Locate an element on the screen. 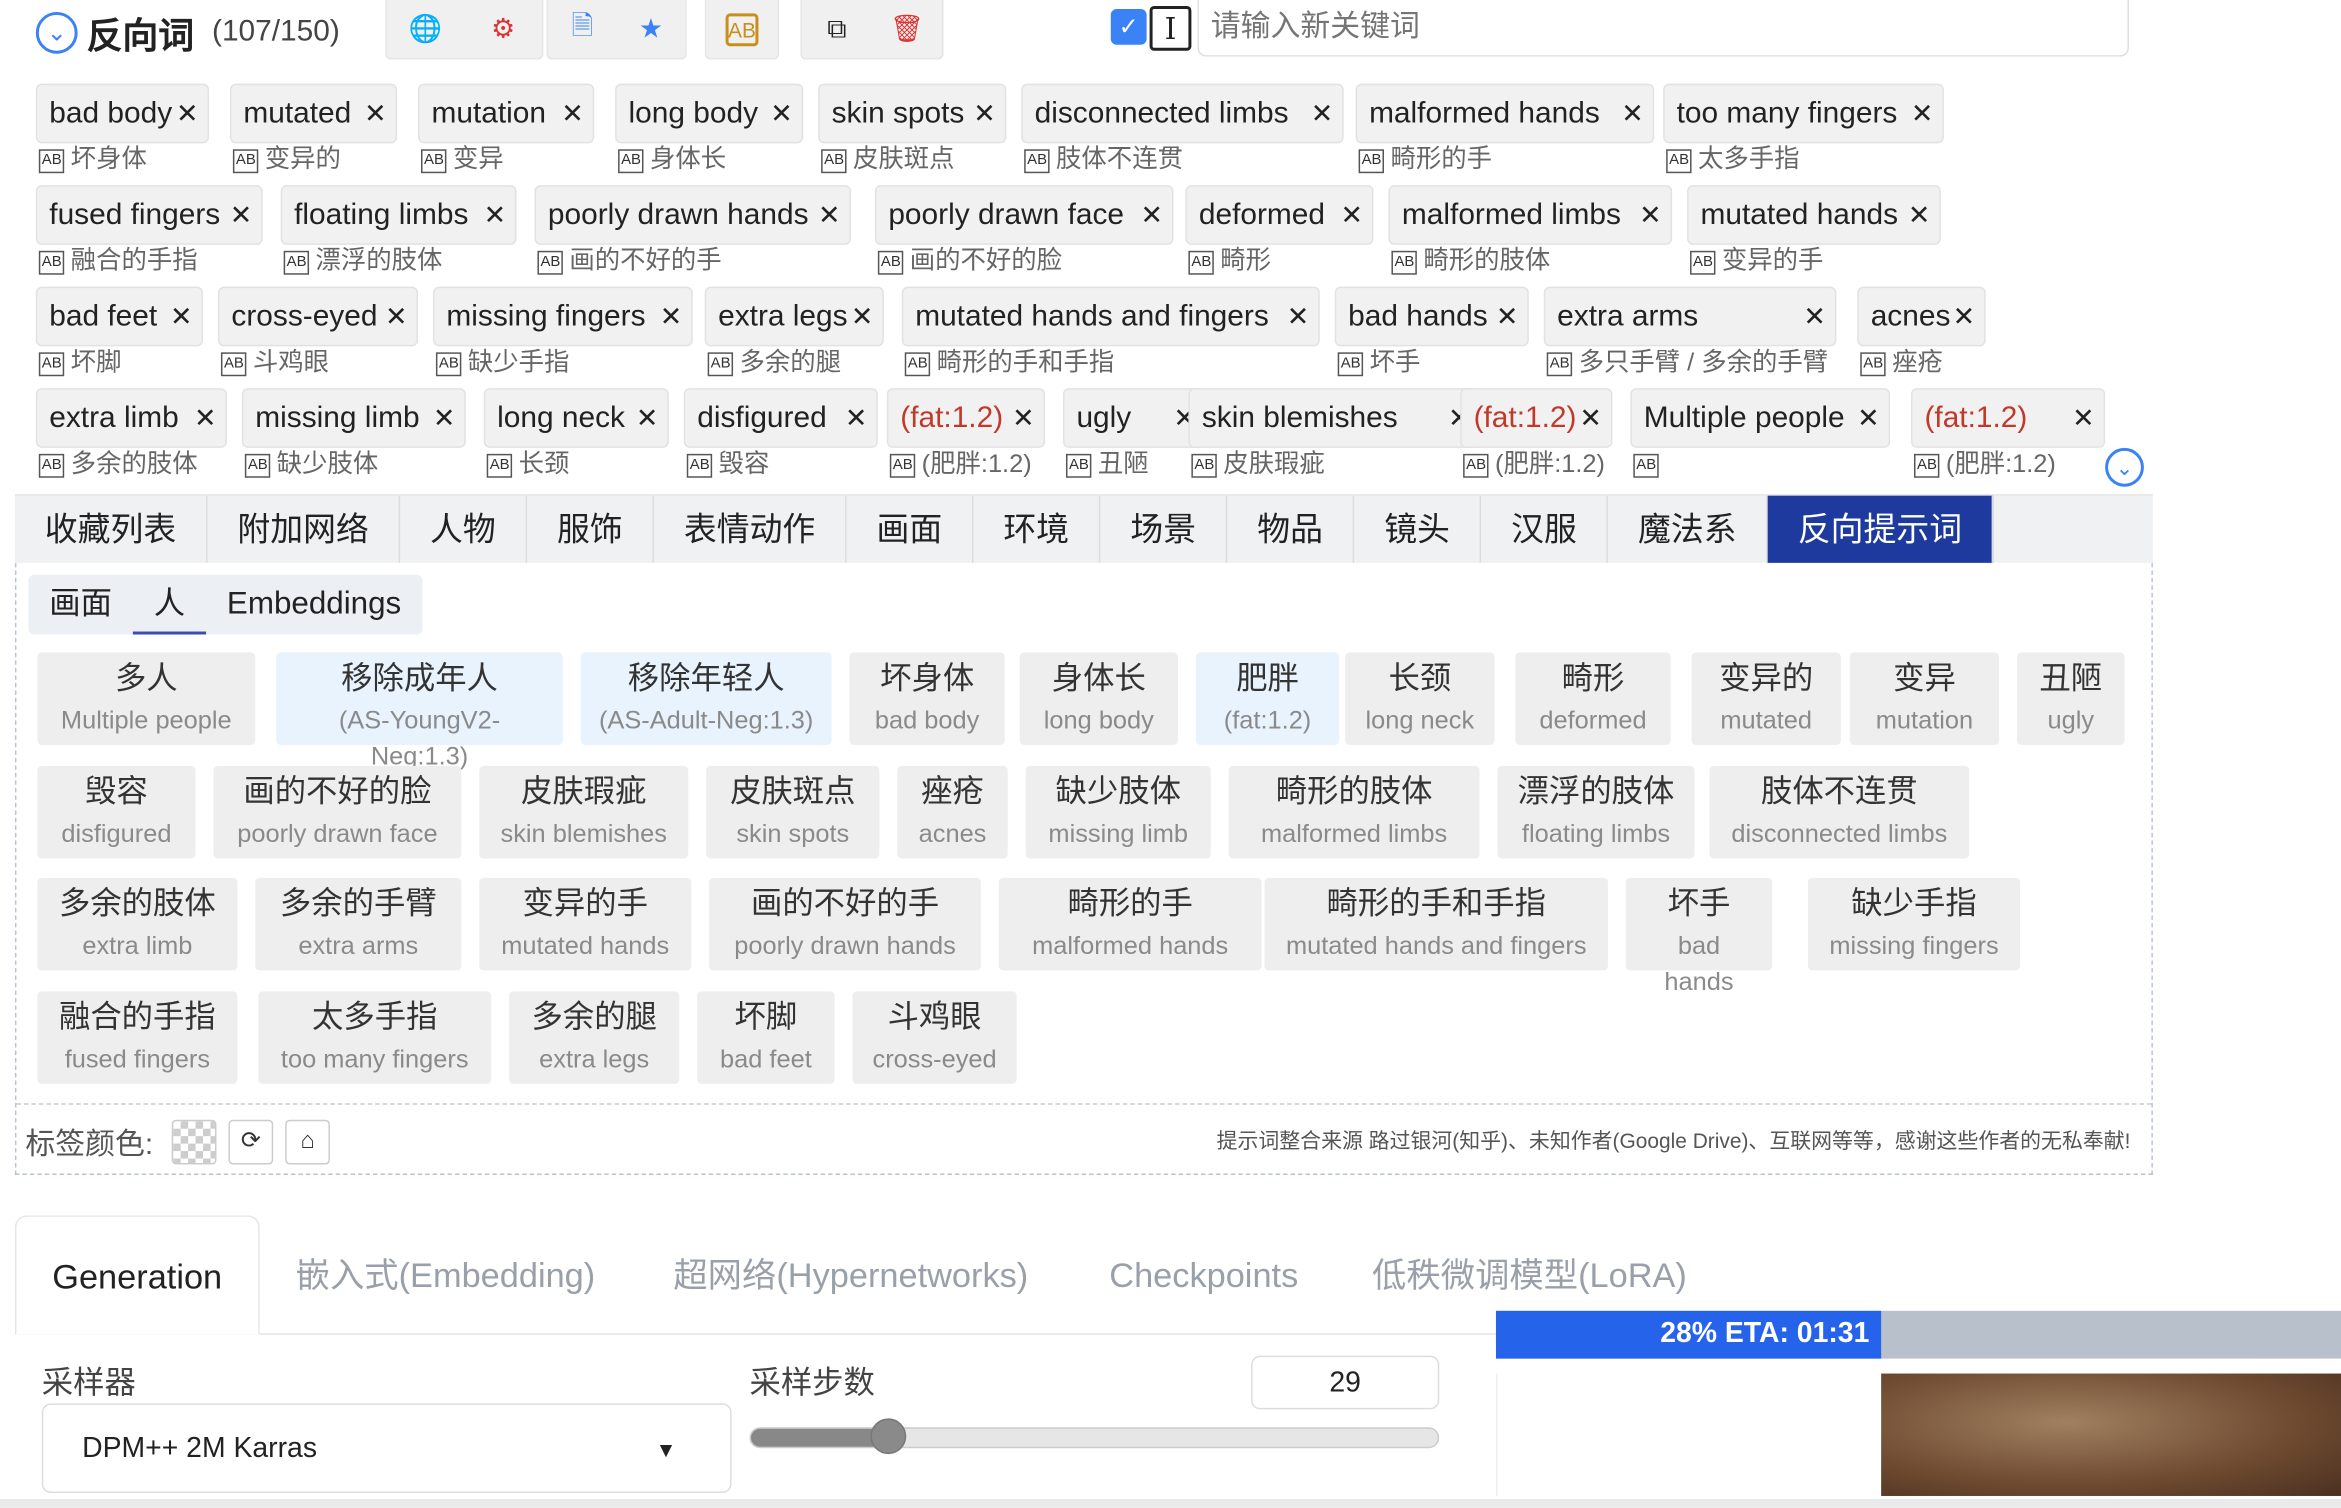  prompt-button: 畸形的手和手指 mutated hands and fingers is located at coordinates (1436, 924).